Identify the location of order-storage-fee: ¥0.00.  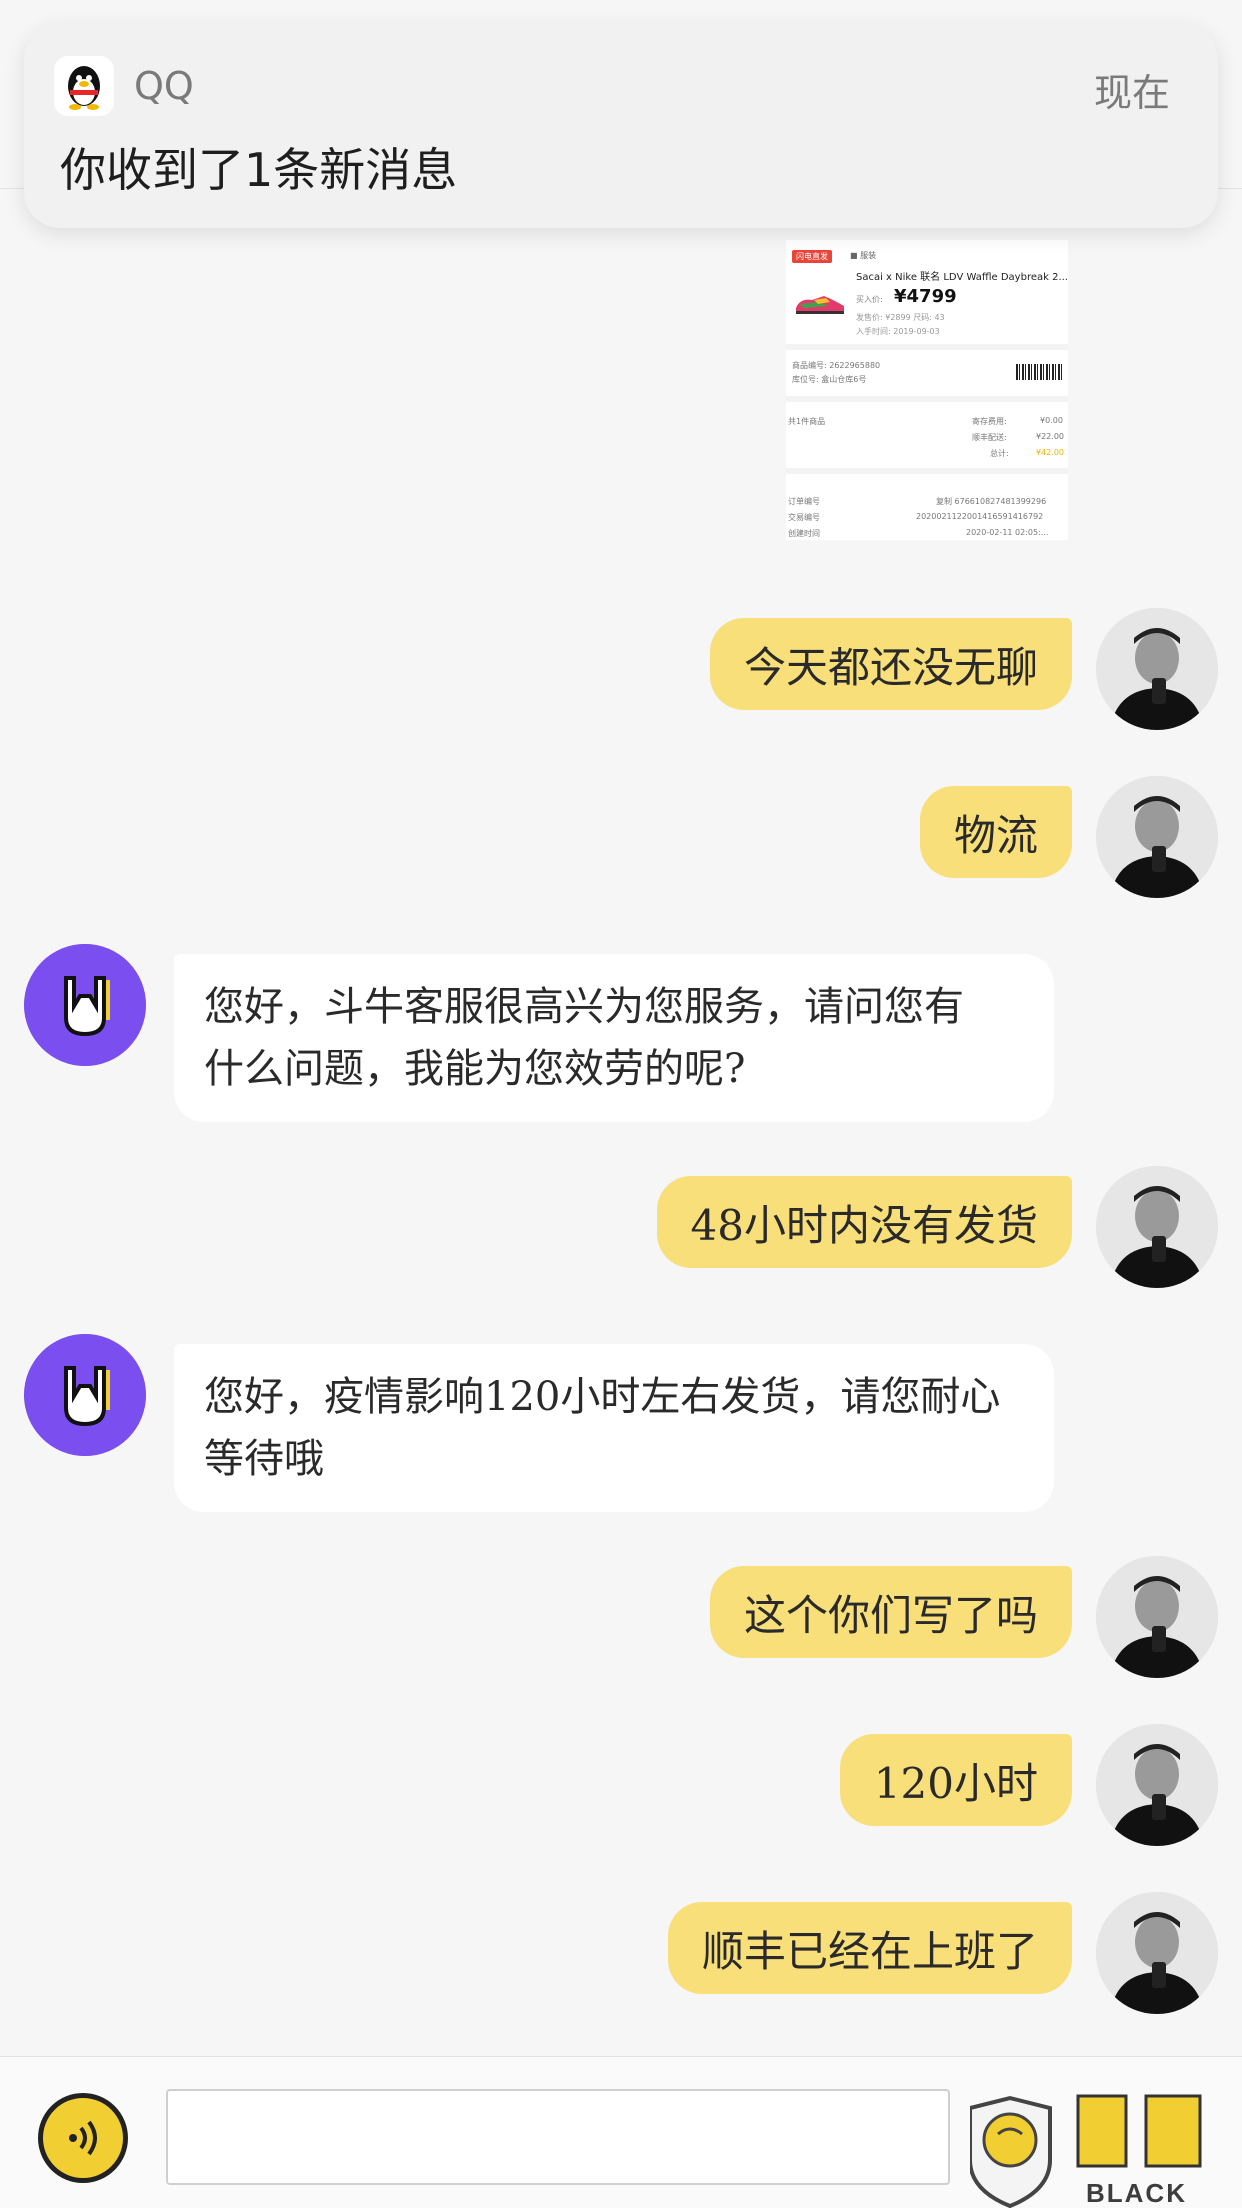
(1051, 420).